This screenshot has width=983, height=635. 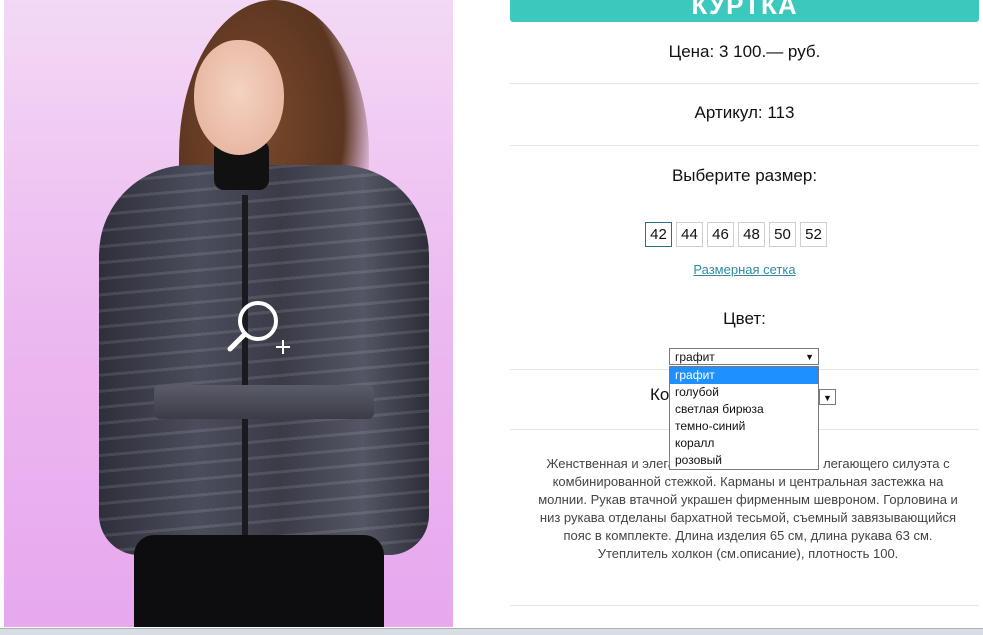 What do you see at coordinates (744, 11) in the screenshot?
I see `product-title: КУРТКА` at bounding box center [744, 11].